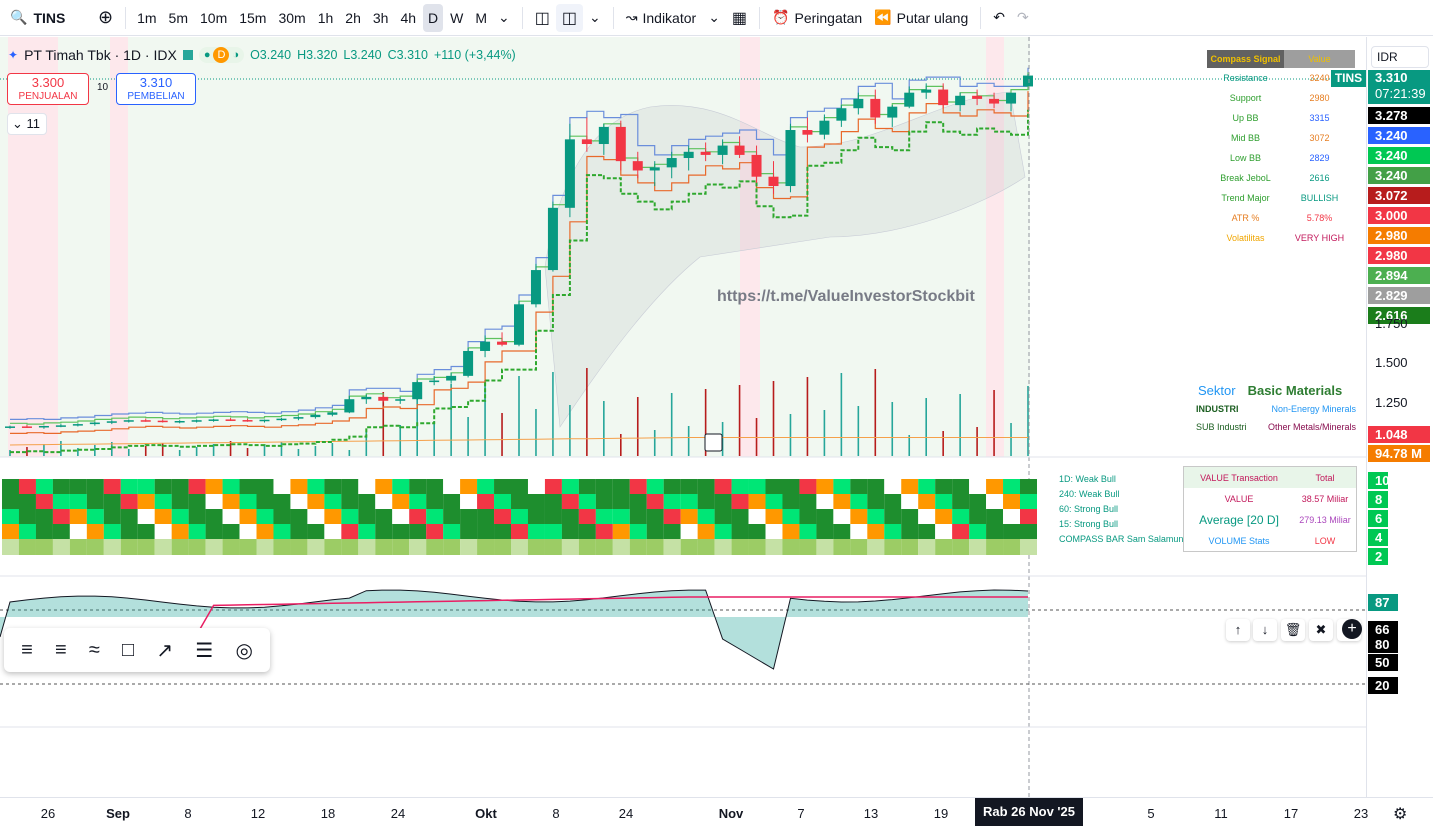  What do you see at coordinates (1352, 629) in the screenshot?
I see `add-marker-button: +` at bounding box center [1352, 629].